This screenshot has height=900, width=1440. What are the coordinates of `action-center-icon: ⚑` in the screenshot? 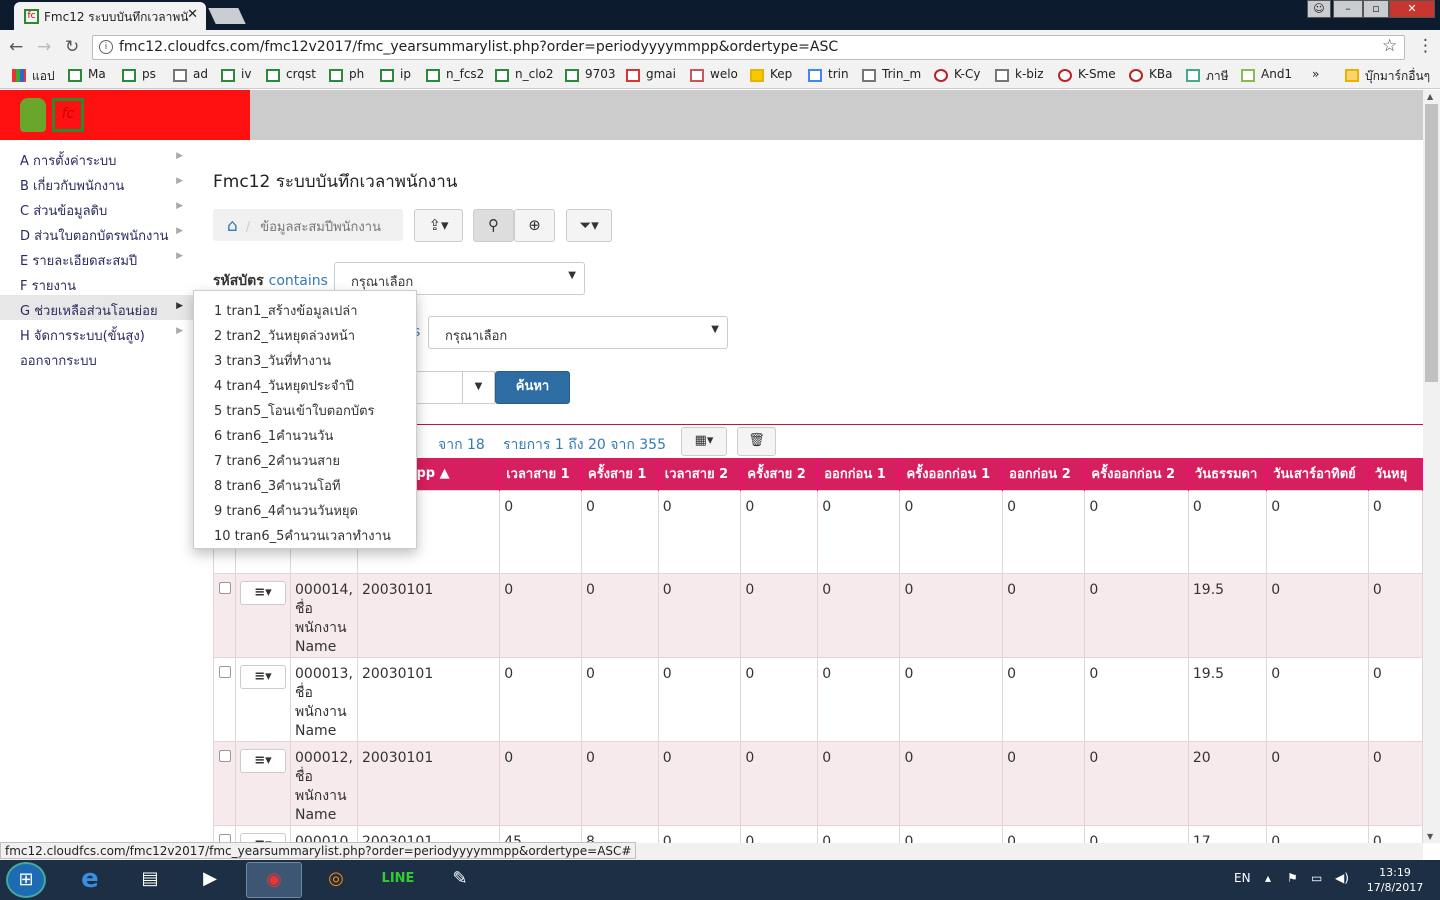 It's located at (1292, 878).